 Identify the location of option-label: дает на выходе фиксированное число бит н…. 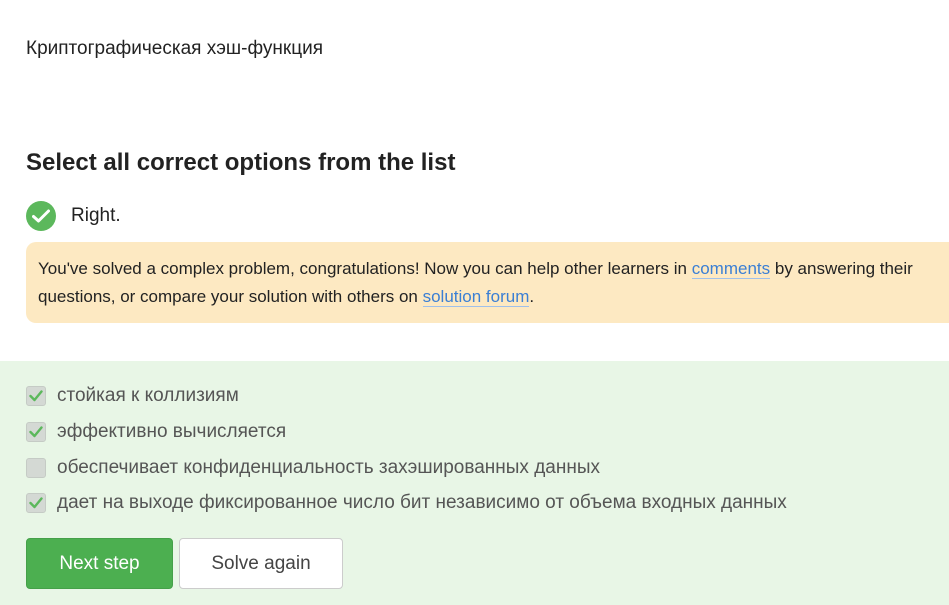
(422, 502).